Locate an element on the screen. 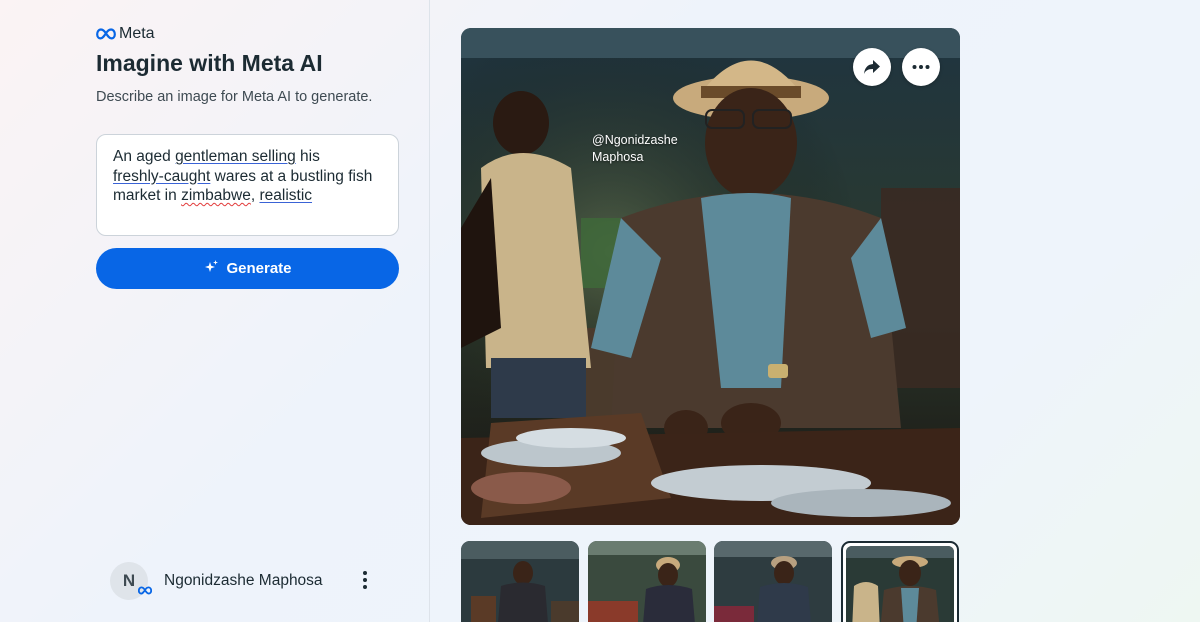 Image resolution: width=1200 pixels, height=622 pixels. ellipsis-icon is located at coordinates (921, 67).